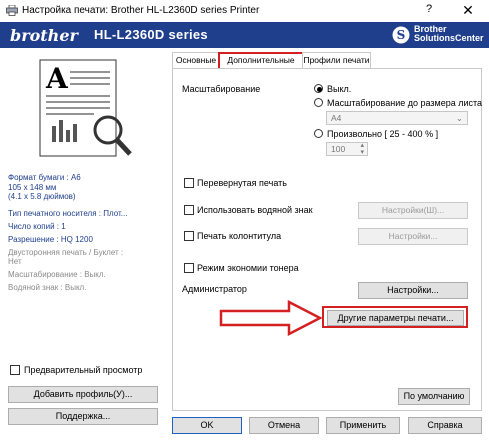 The image size is (489, 440). Describe the element at coordinates (397, 118) in the screenshot. I see `paper-size-select: A4 ⌄` at that location.